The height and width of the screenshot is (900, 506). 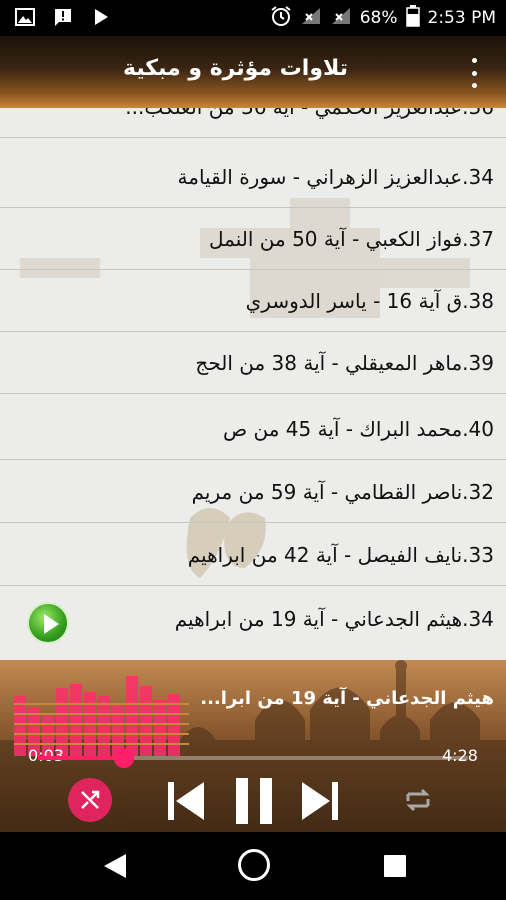 I want to click on overflow-menu-icon, so click(x=474, y=73).